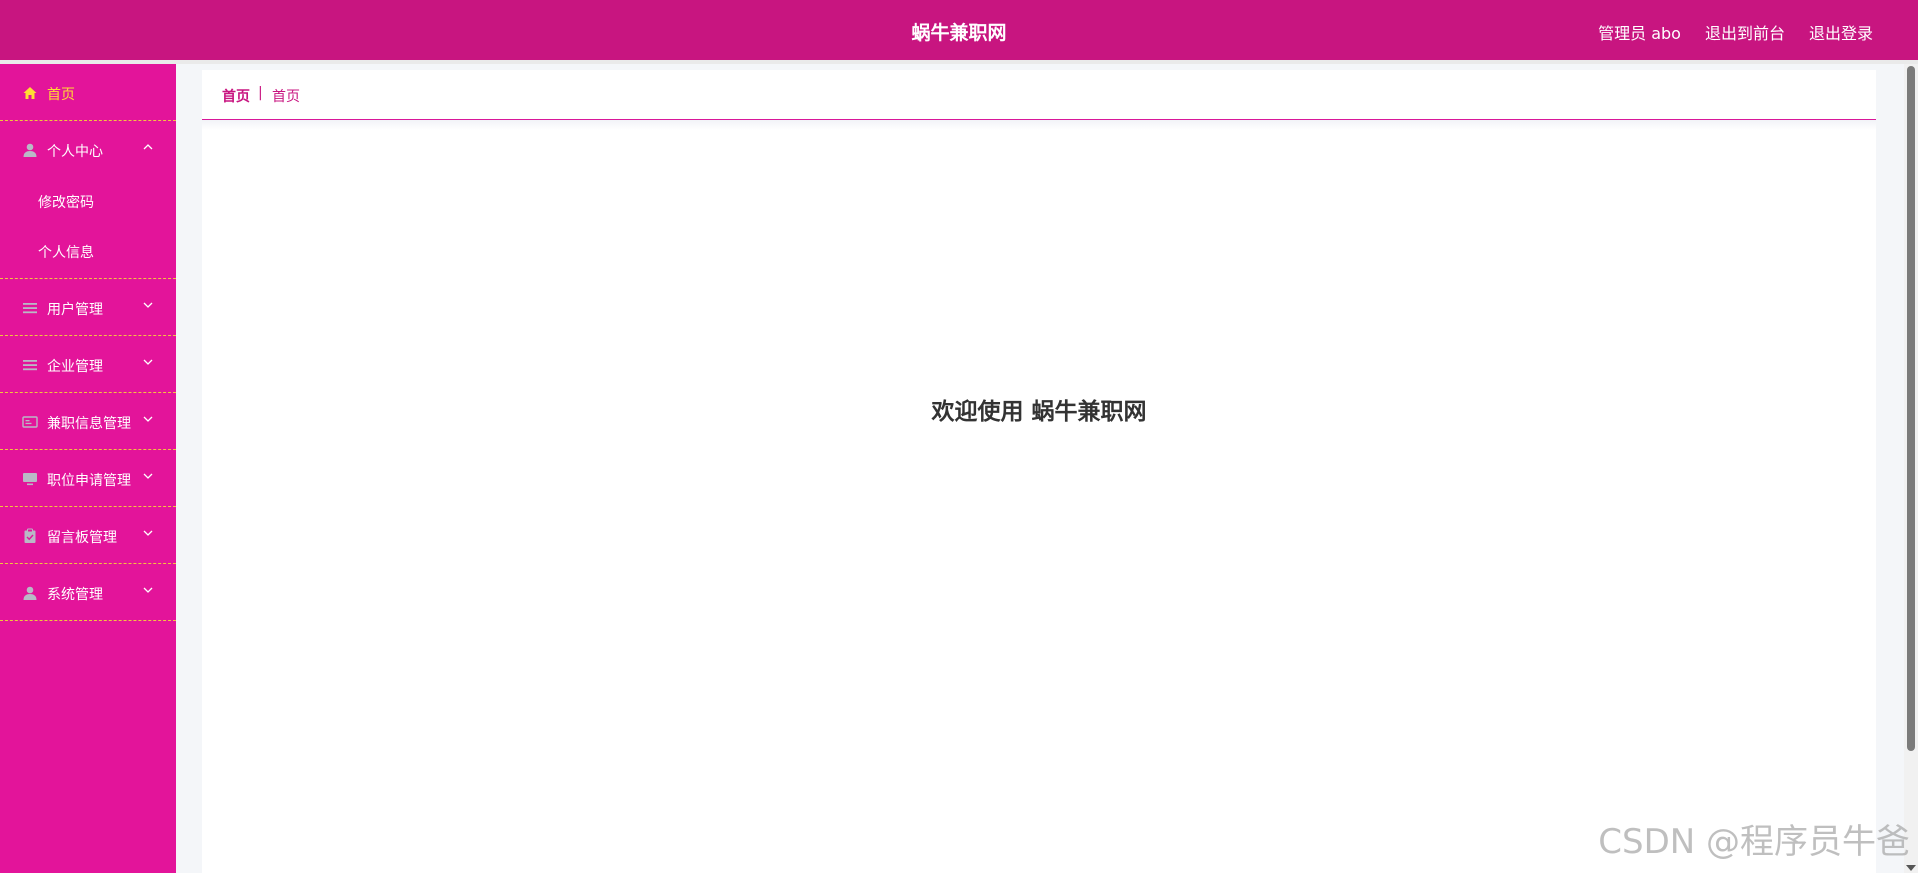 The height and width of the screenshot is (873, 1918). Describe the element at coordinates (1039, 125) in the screenshot. I see `breadcrumb-shadow` at that location.